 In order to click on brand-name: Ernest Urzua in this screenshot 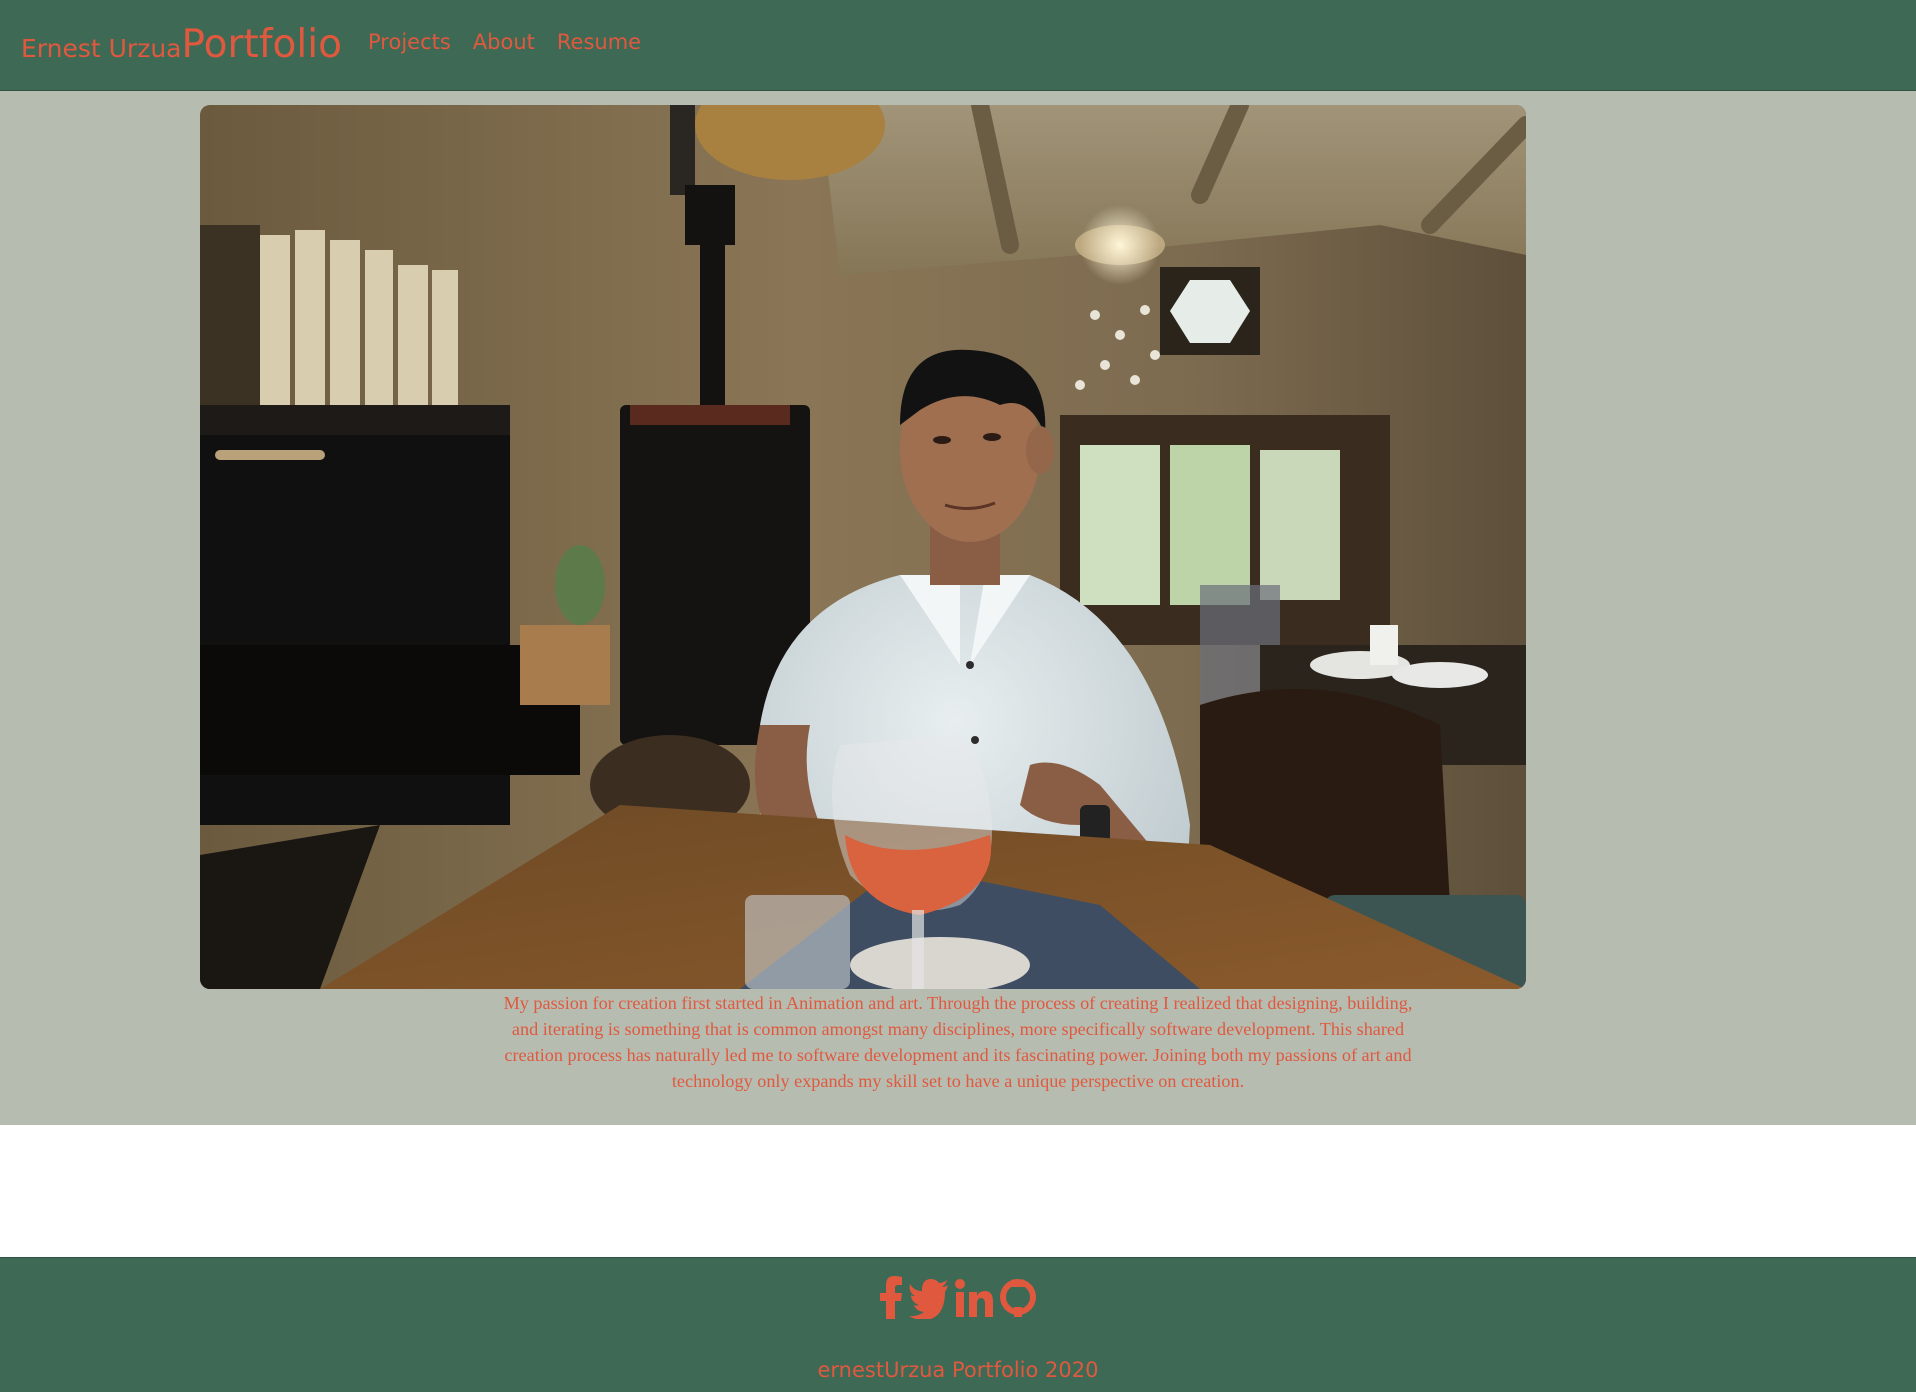, I will do `click(101, 48)`.